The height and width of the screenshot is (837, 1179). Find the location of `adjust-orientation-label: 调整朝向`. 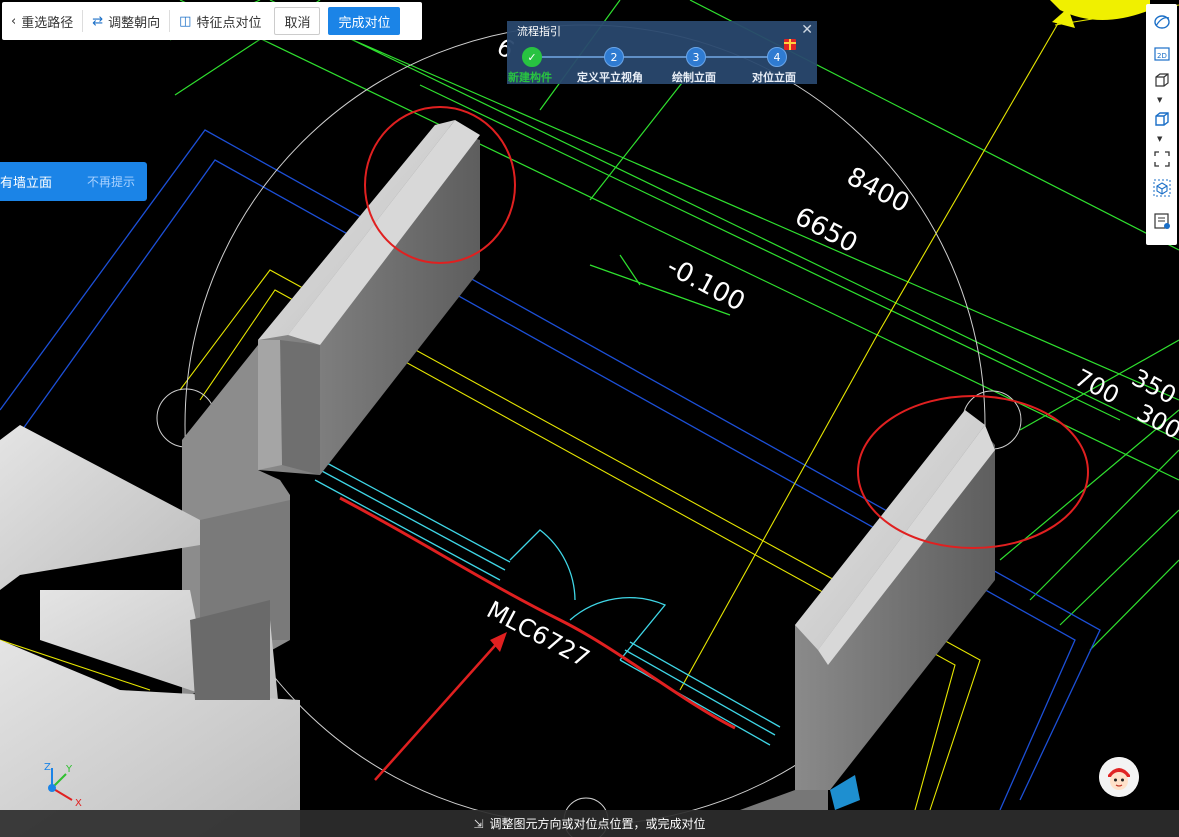

adjust-orientation-label: 调整朝向 is located at coordinates (134, 23).